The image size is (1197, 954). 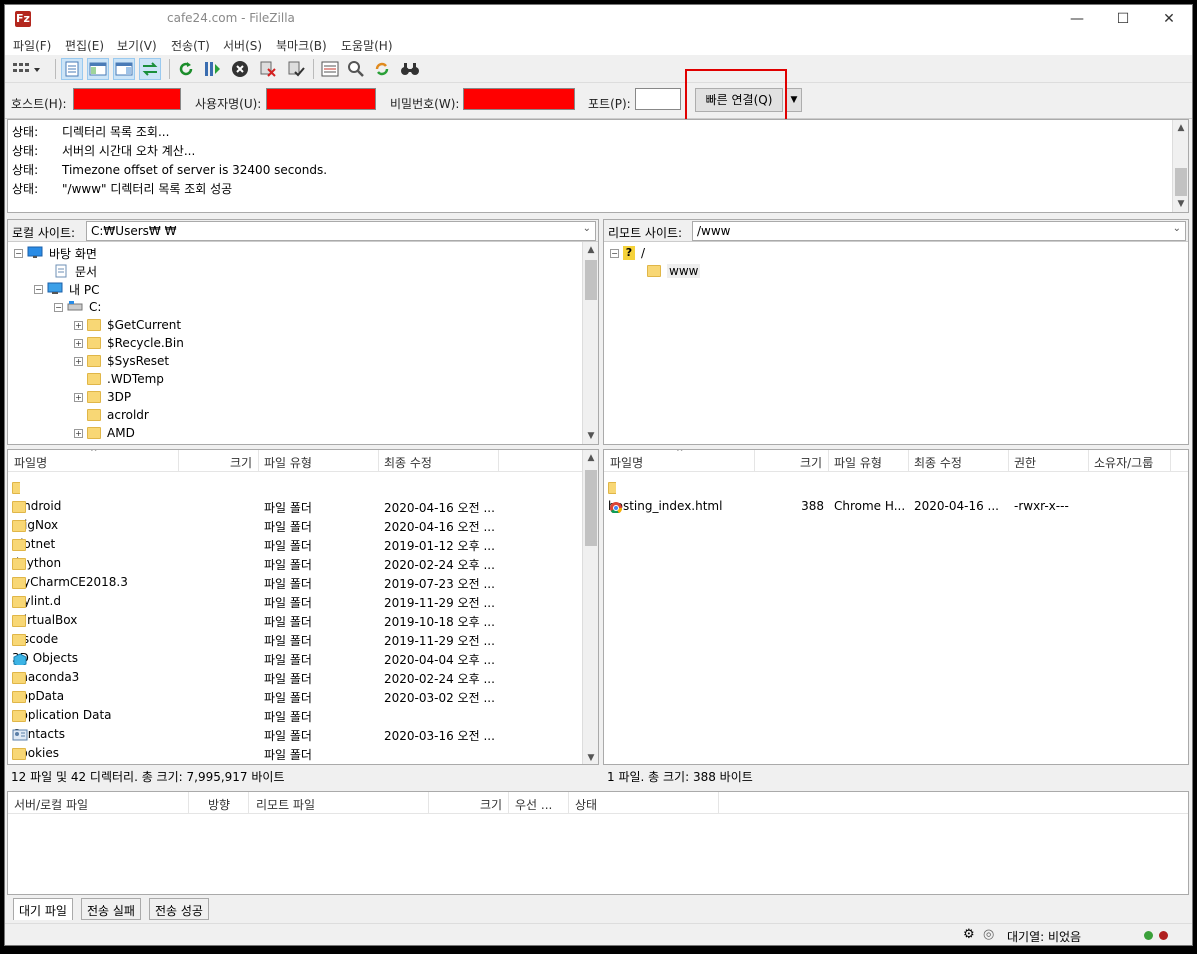 I want to click on log-scrollbar: ▲ ▼, so click(x=1180, y=166).